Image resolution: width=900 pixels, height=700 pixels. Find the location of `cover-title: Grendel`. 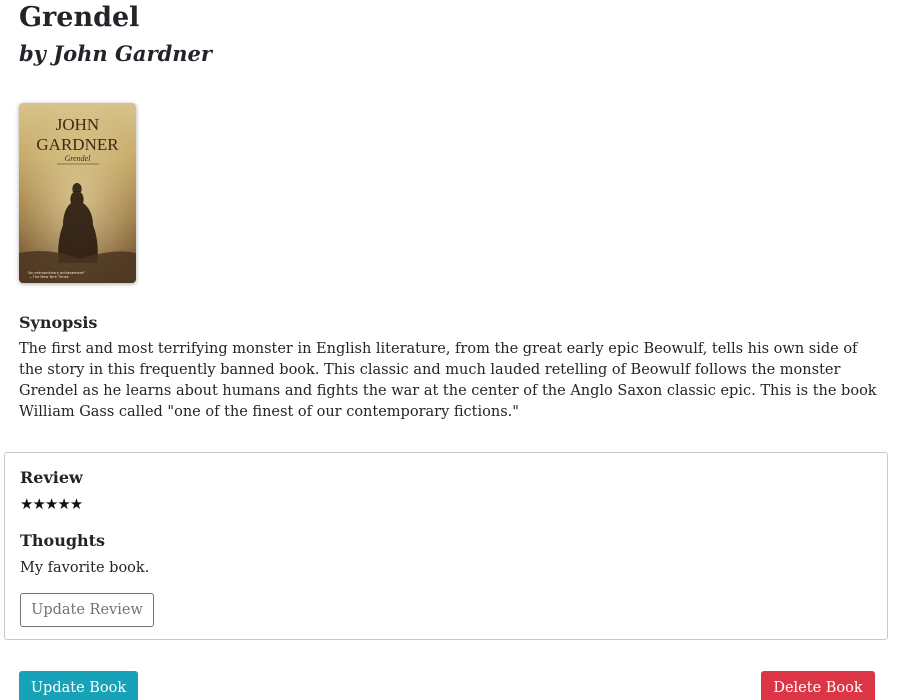

cover-title: Grendel is located at coordinates (78, 158).